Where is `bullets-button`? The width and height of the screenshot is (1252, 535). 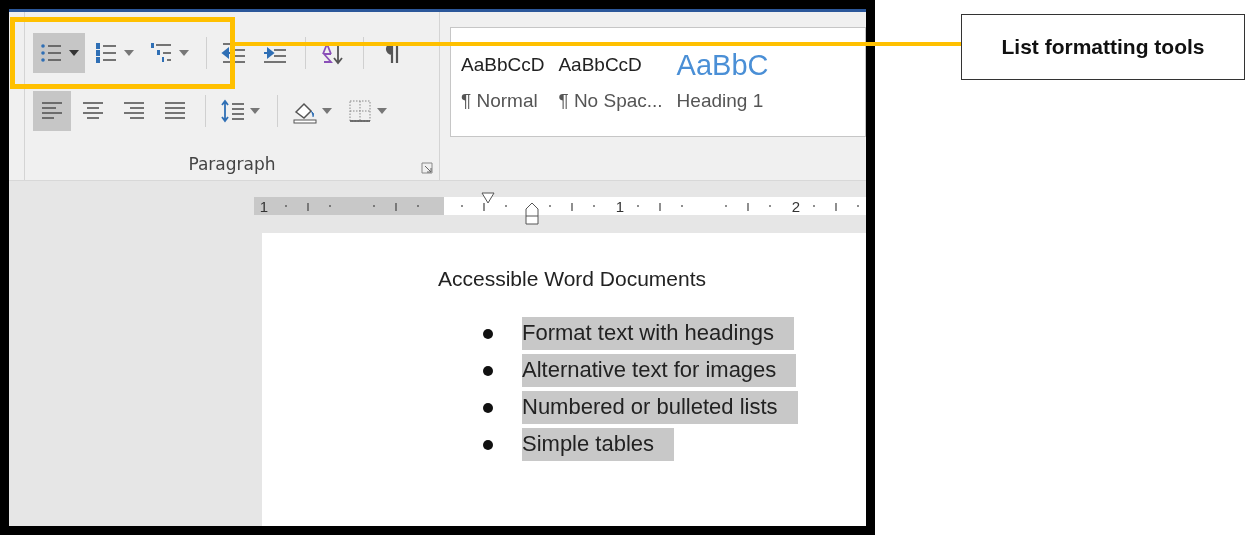
bullets-button is located at coordinates (59, 53).